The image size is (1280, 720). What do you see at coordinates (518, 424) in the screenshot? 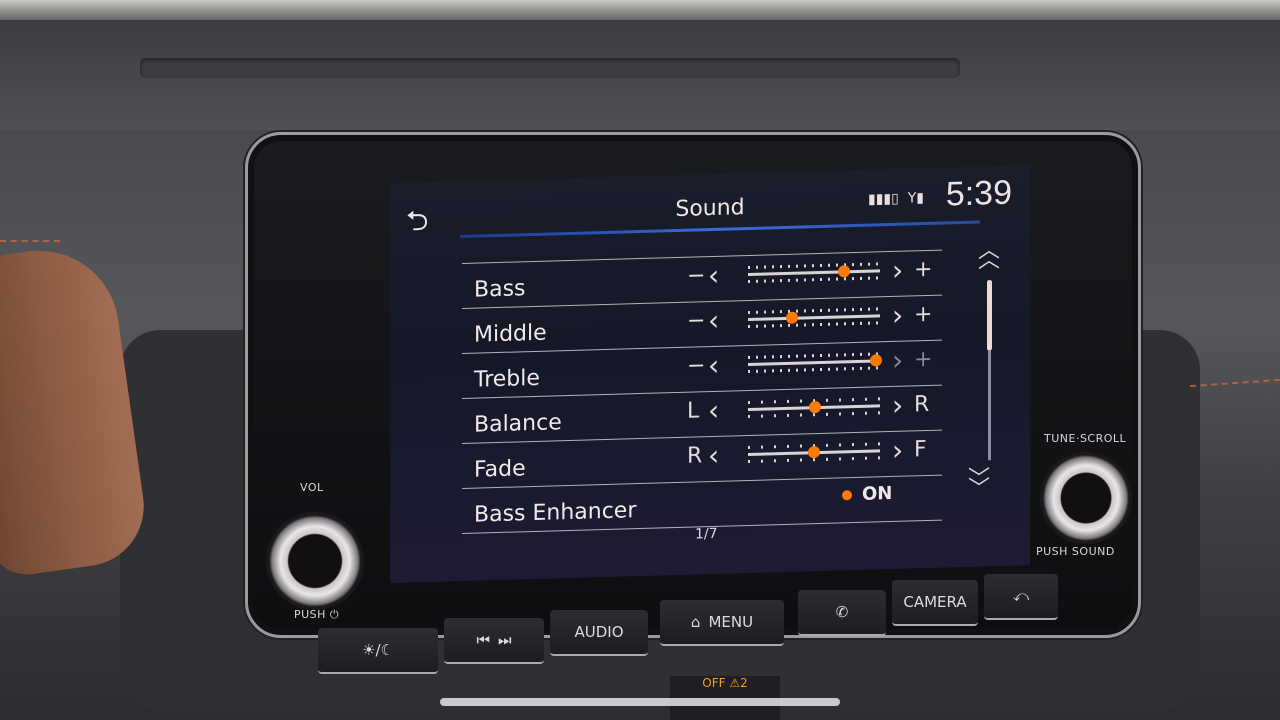
I see `setting-label: Balance` at bounding box center [518, 424].